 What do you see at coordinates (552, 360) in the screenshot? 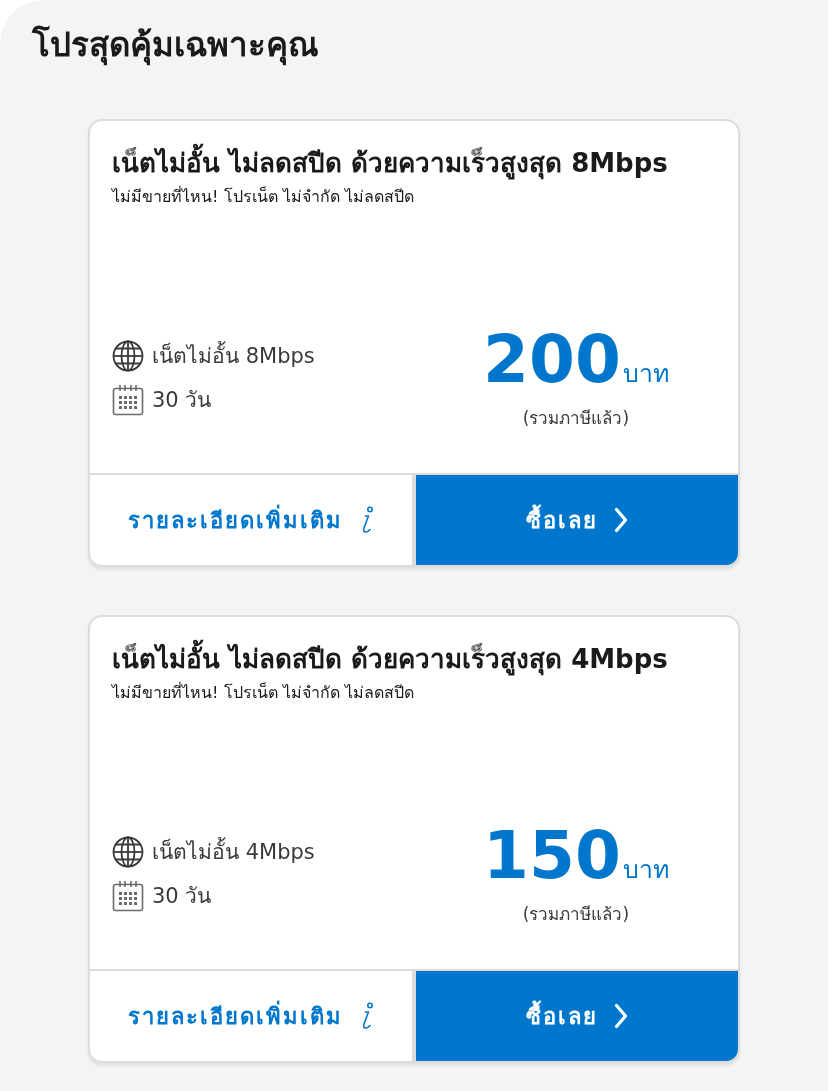
I see `price-amount: 200` at bounding box center [552, 360].